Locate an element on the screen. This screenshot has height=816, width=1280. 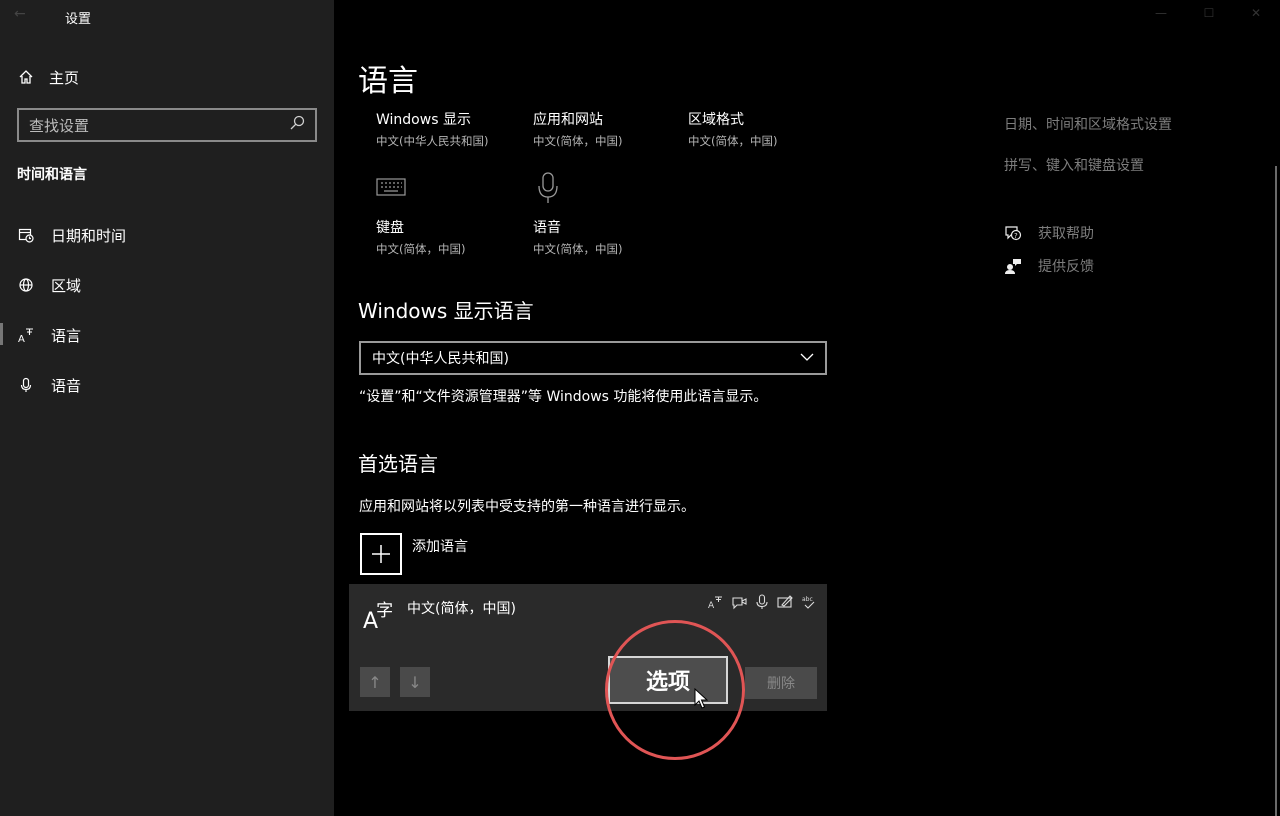
sidebar-item-speech: 语音 is located at coordinates (49, 385).